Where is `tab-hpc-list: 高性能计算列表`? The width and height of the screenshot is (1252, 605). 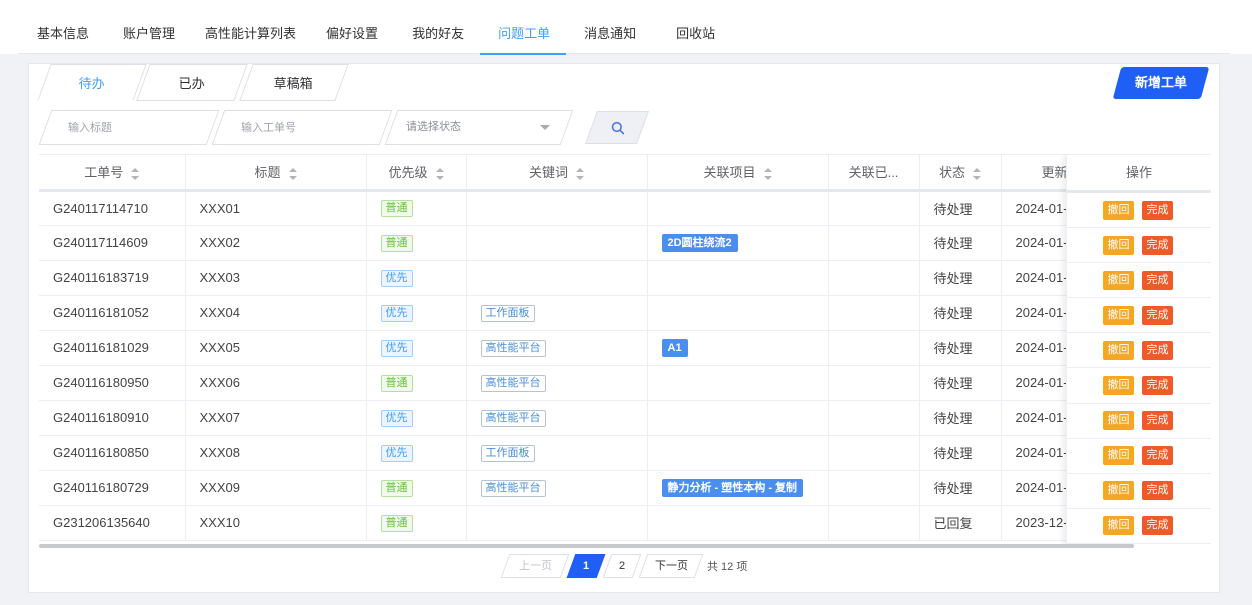
tab-hpc-list: 高性能计算列表 is located at coordinates (250, 34).